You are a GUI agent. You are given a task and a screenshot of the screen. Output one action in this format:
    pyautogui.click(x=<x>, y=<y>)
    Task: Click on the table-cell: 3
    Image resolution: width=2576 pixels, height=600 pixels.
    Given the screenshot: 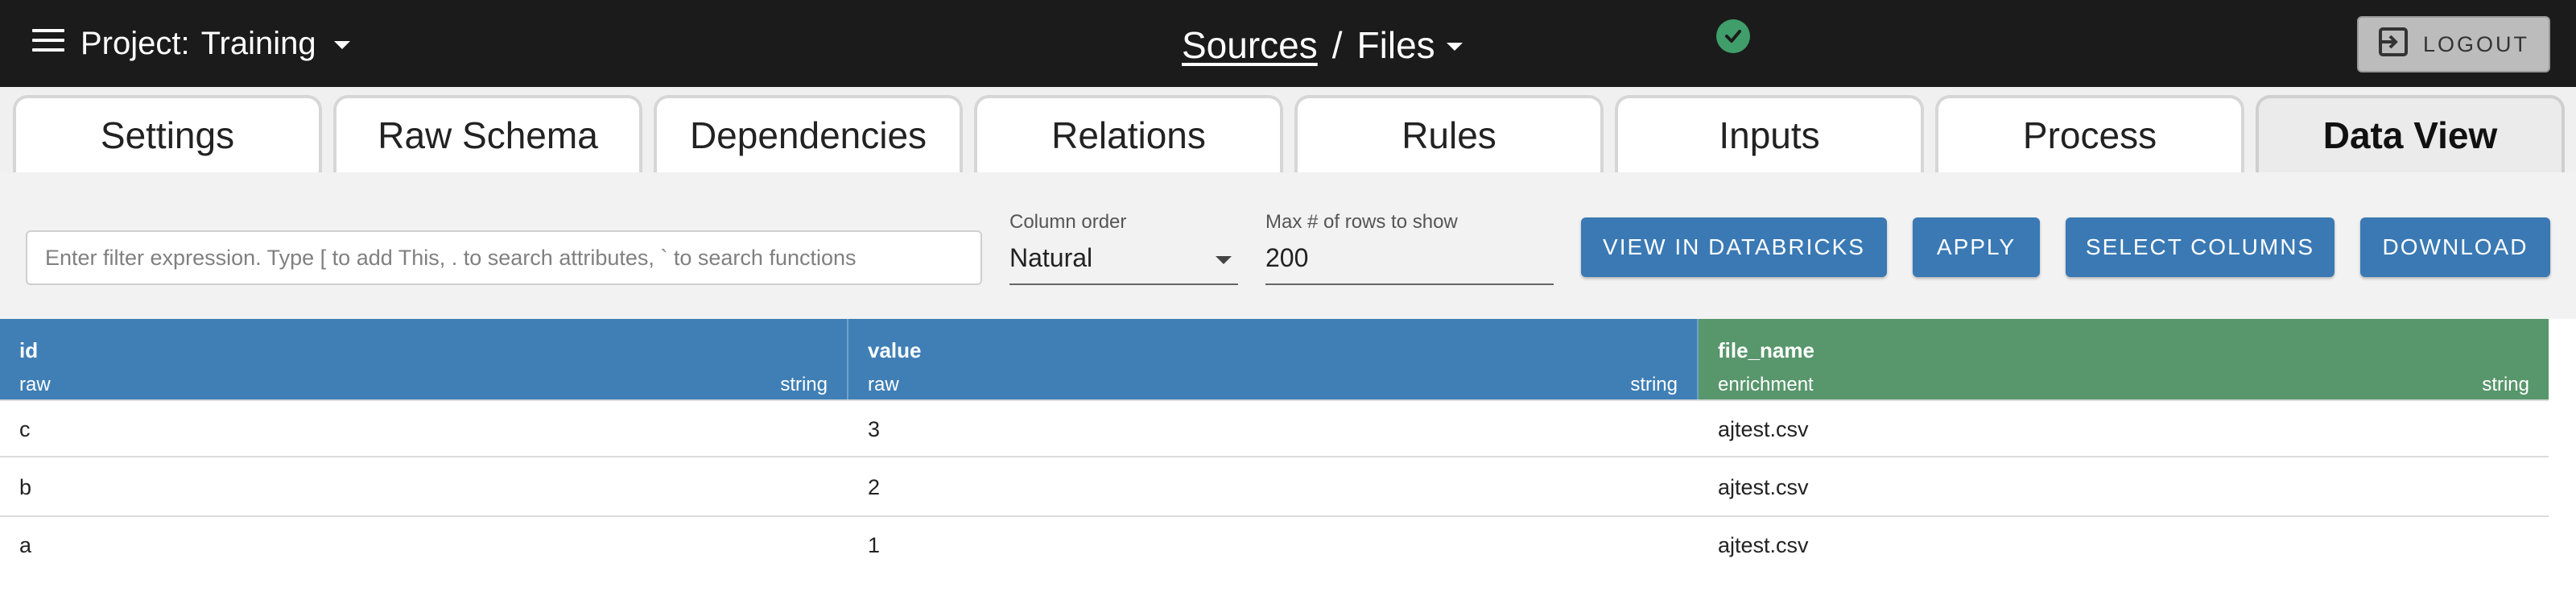 What is the action you would take?
    pyautogui.click(x=874, y=429)
    